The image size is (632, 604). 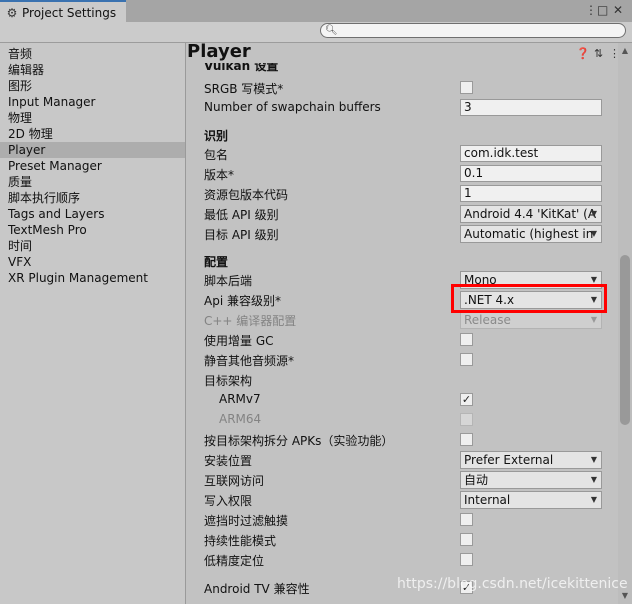 I want to click on vertical-scrollbar: ▲ ▼, so click(x=625, y=323).